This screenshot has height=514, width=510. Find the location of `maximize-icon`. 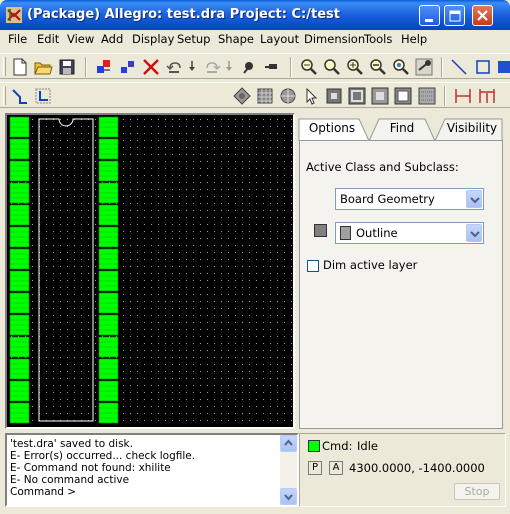

maximize-icon is located at coordinates (455, 16).